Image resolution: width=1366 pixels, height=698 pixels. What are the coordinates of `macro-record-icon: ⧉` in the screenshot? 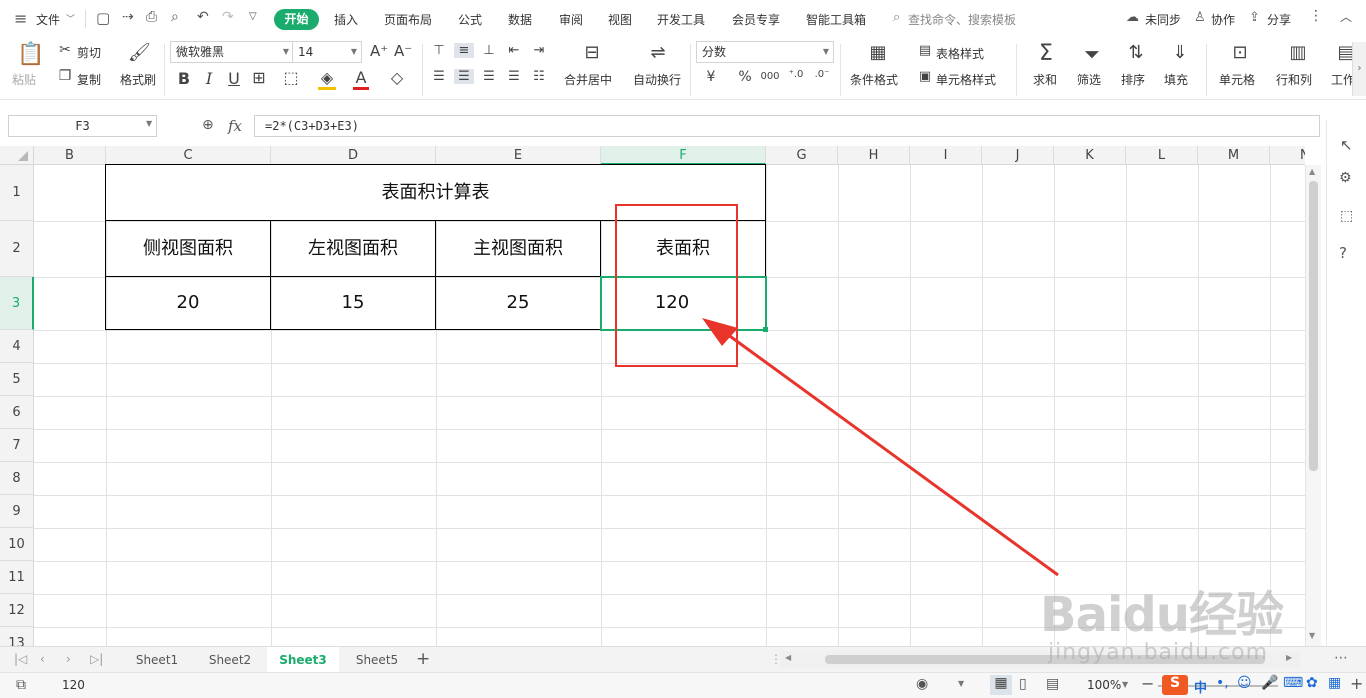 It's located at (21, 685).